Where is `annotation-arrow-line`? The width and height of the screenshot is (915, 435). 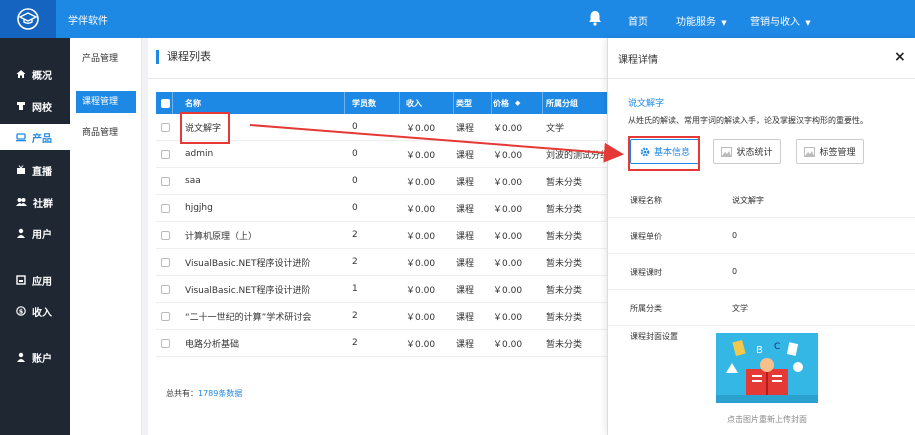 annotation-arrow-line is located at coordinates (436, 143).